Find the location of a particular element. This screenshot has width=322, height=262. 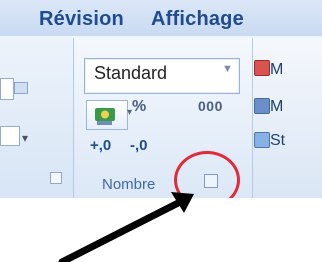

annotation-arrow is located at coordinates (126, 227).